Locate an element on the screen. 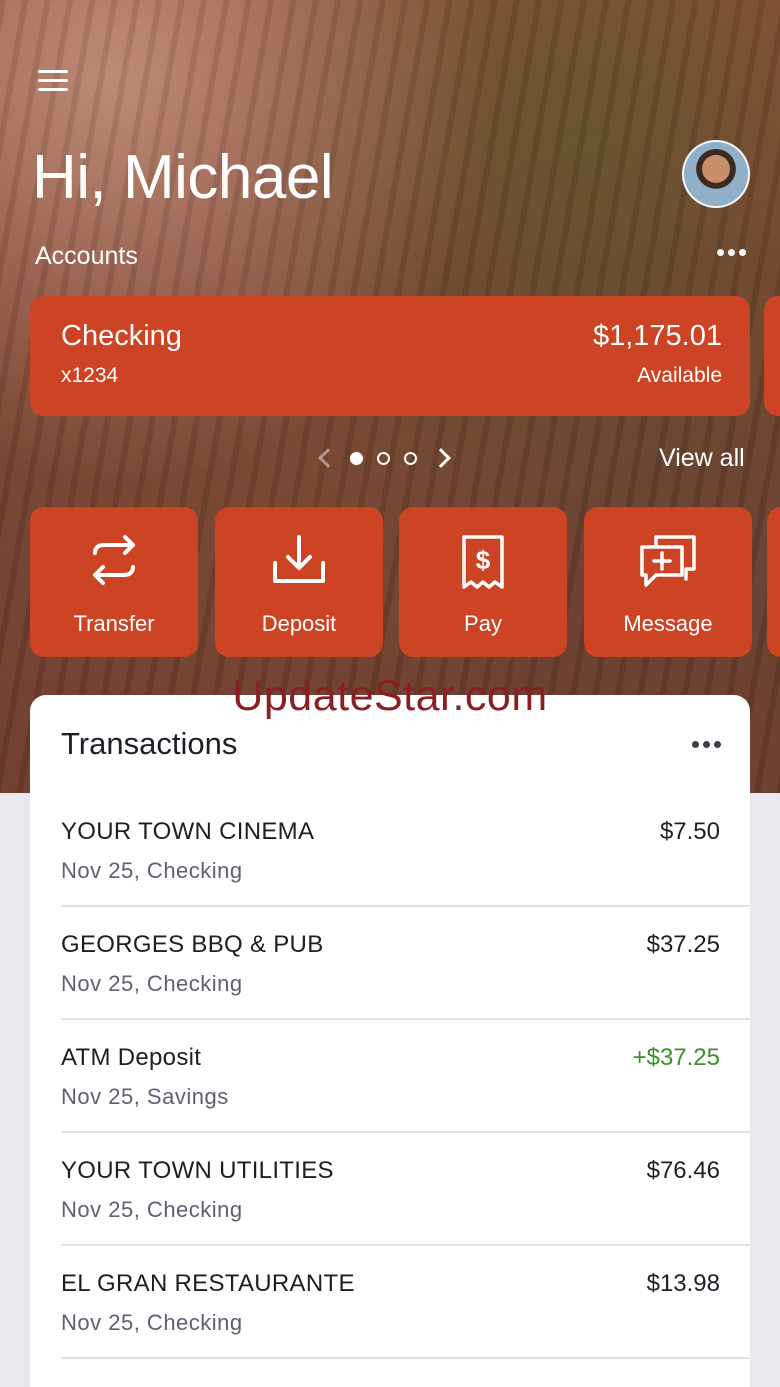 The image size is (780, 1387). next-action-button is located at coordinates (773, 582).